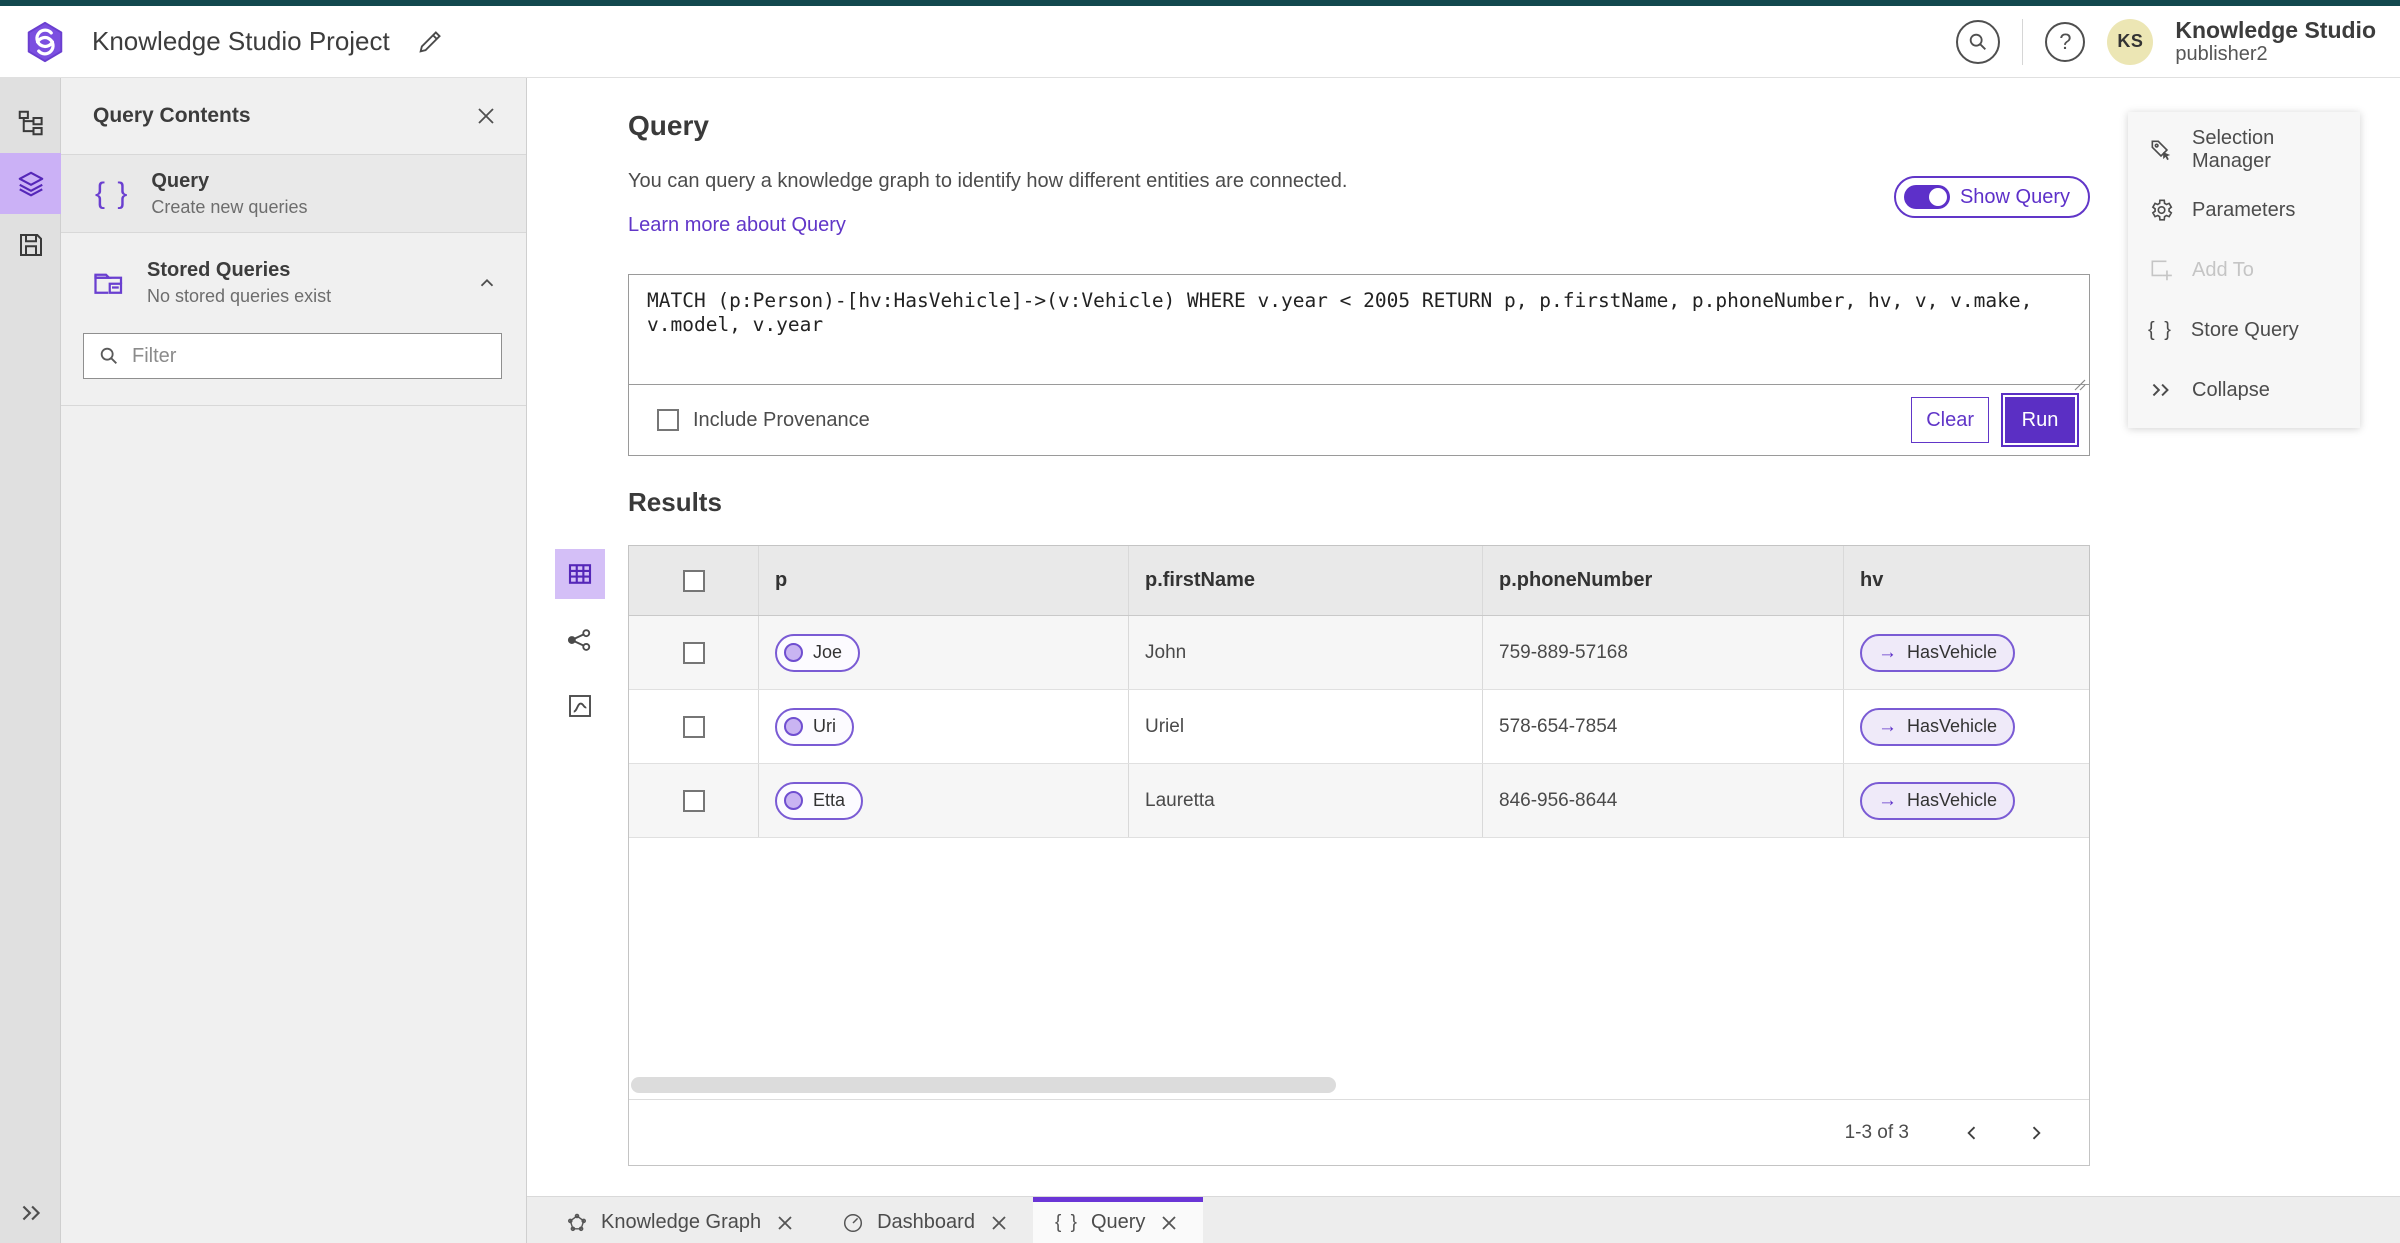 This screenshot has width=2400, height=1243. I want to click on rail-item-layers, so click(30, 183).